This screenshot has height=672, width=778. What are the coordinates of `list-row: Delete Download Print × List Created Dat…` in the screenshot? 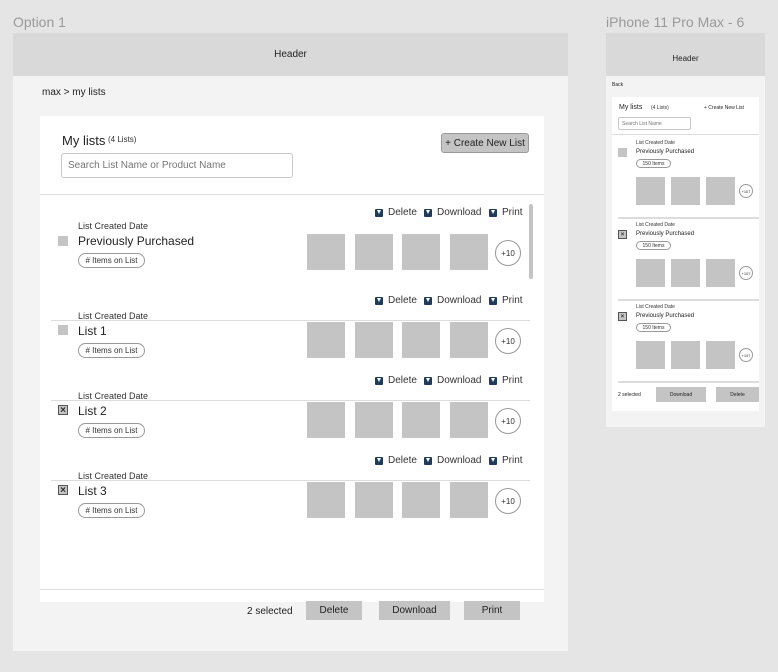 It's located at (292, 486).